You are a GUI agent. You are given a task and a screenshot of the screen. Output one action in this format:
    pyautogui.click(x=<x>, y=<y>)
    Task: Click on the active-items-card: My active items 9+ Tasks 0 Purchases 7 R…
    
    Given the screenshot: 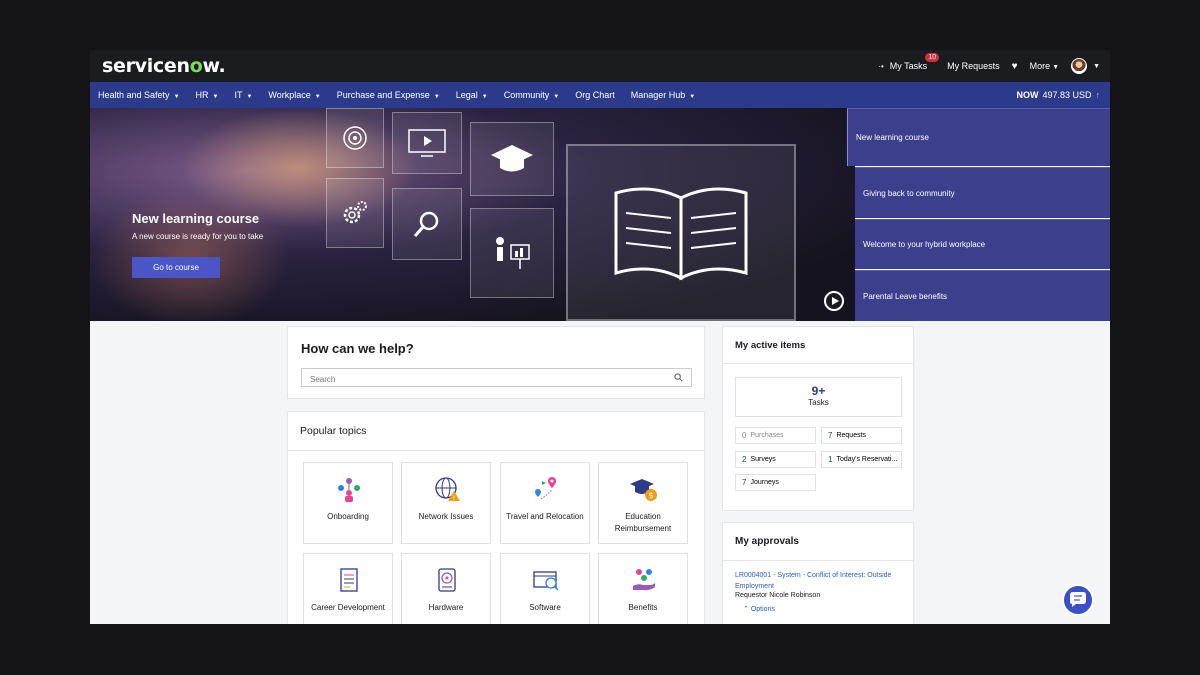 What is the action you would take?
    pyautogui.click(x=818, y=418)
    